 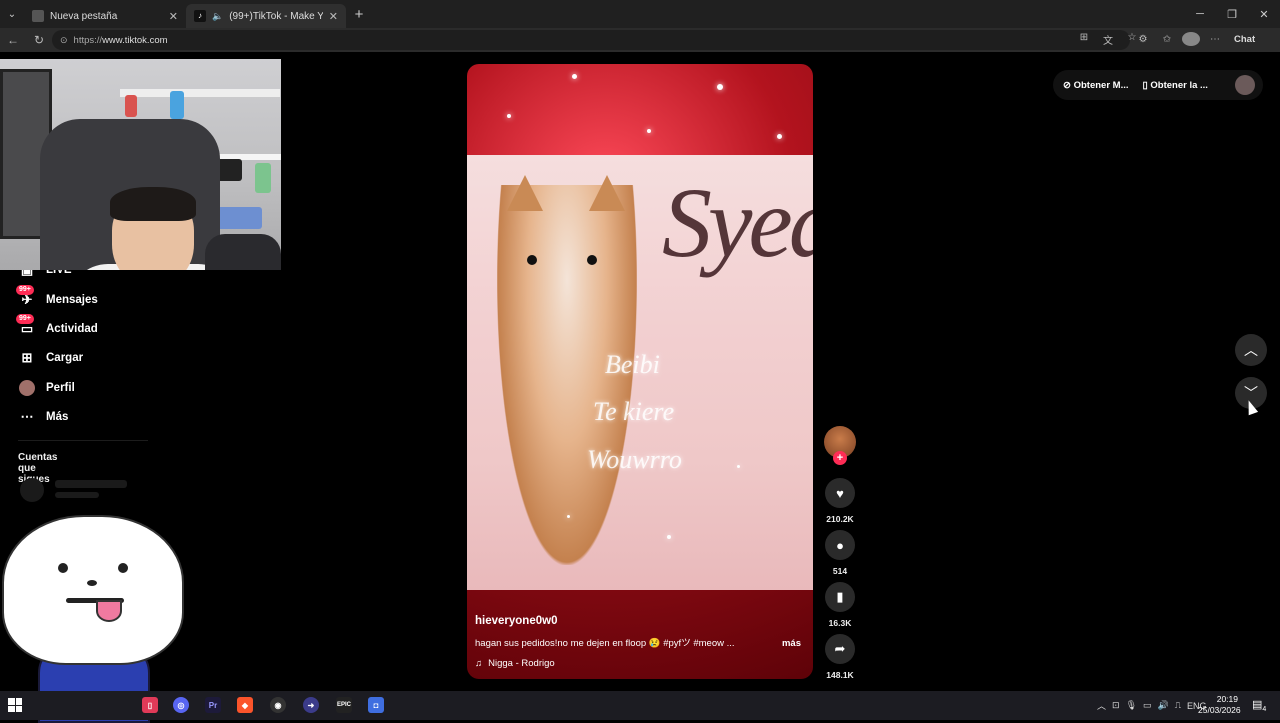 I want to click on save-button: ▮, so click(x=840, y=597).